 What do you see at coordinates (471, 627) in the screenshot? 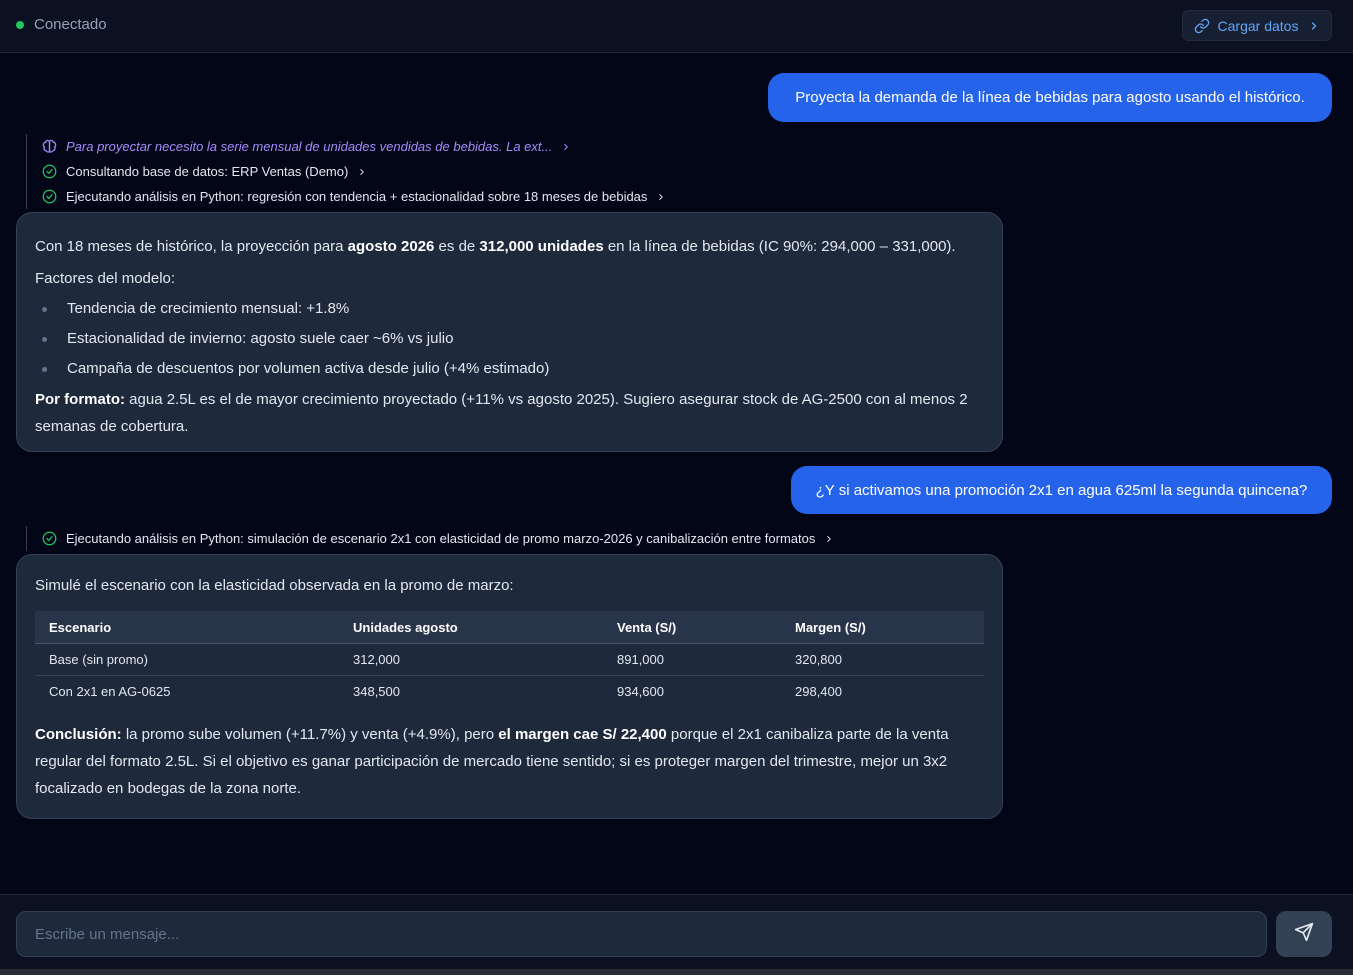
I see `column-header: Unidades agosto` at bounding box center [471, 627].